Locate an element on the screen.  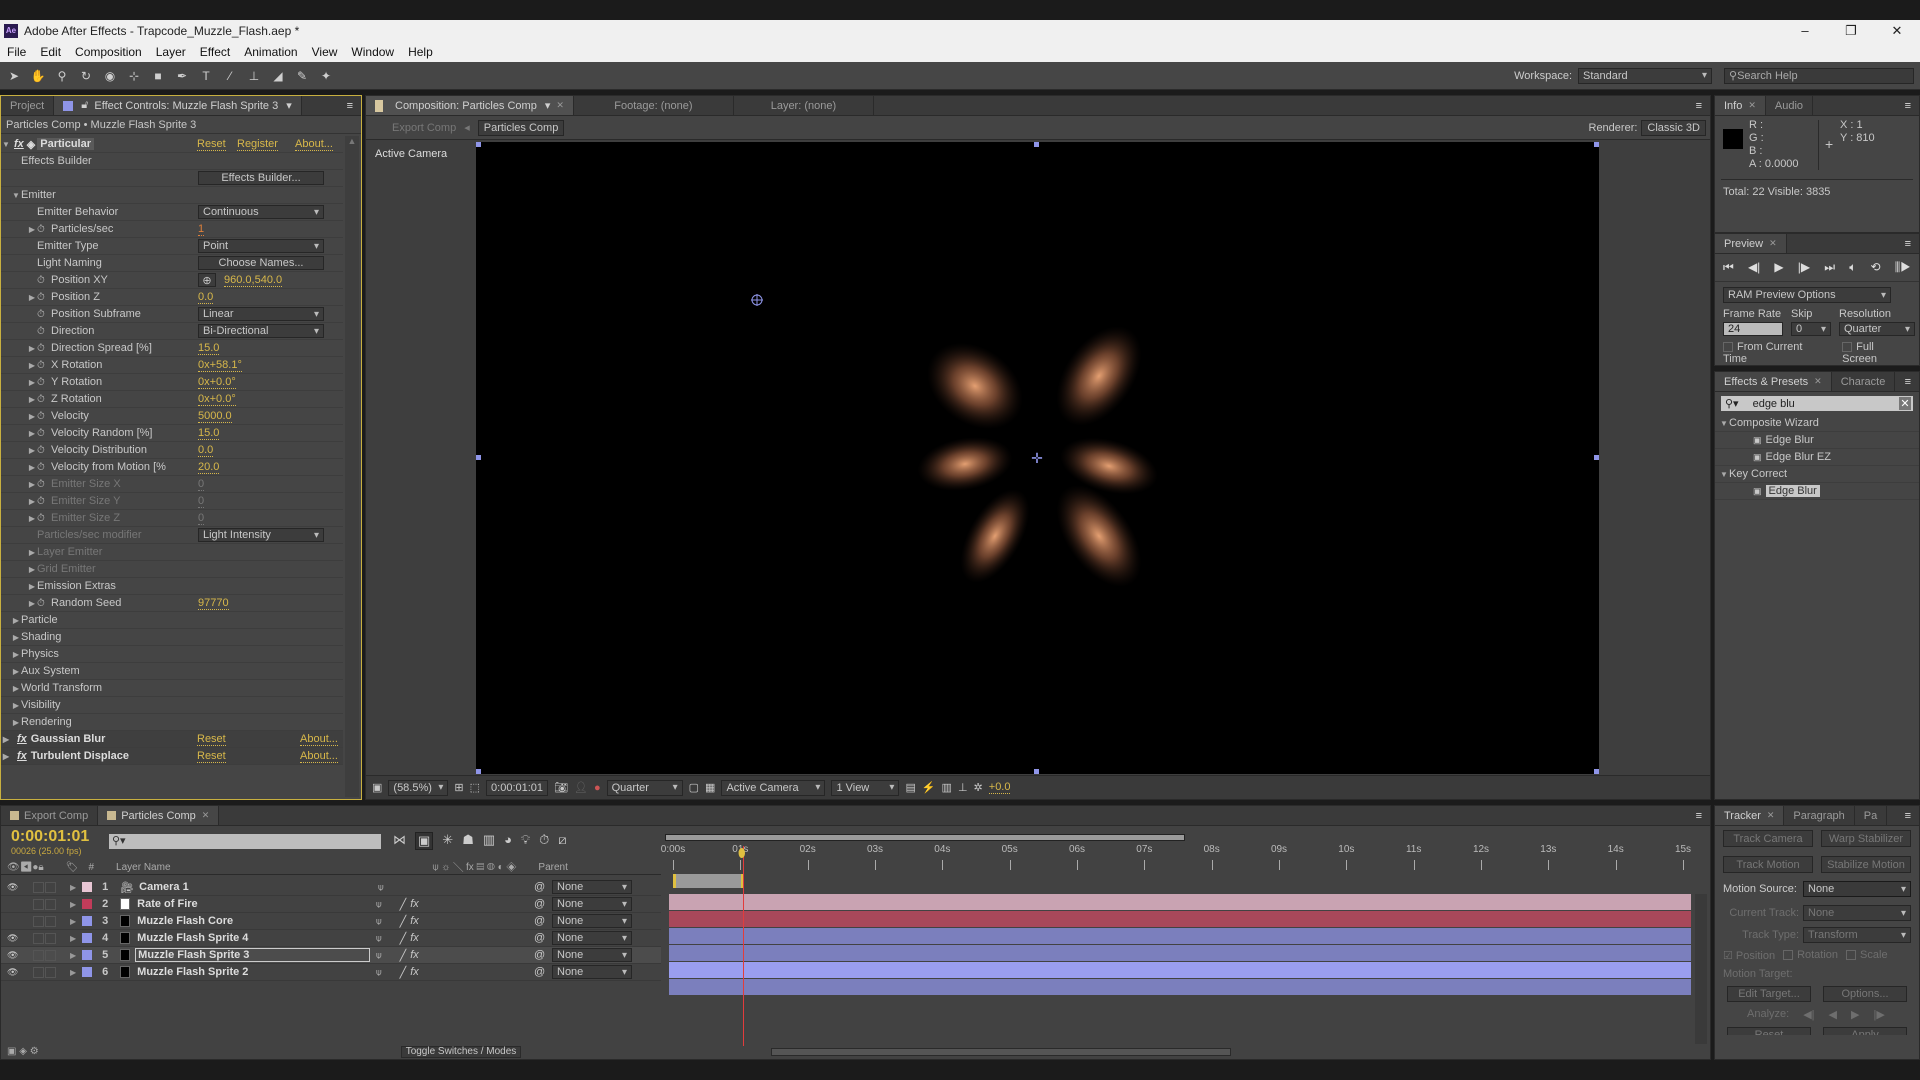
pick-whip-icon: @ is located at coordinates (539, 972).